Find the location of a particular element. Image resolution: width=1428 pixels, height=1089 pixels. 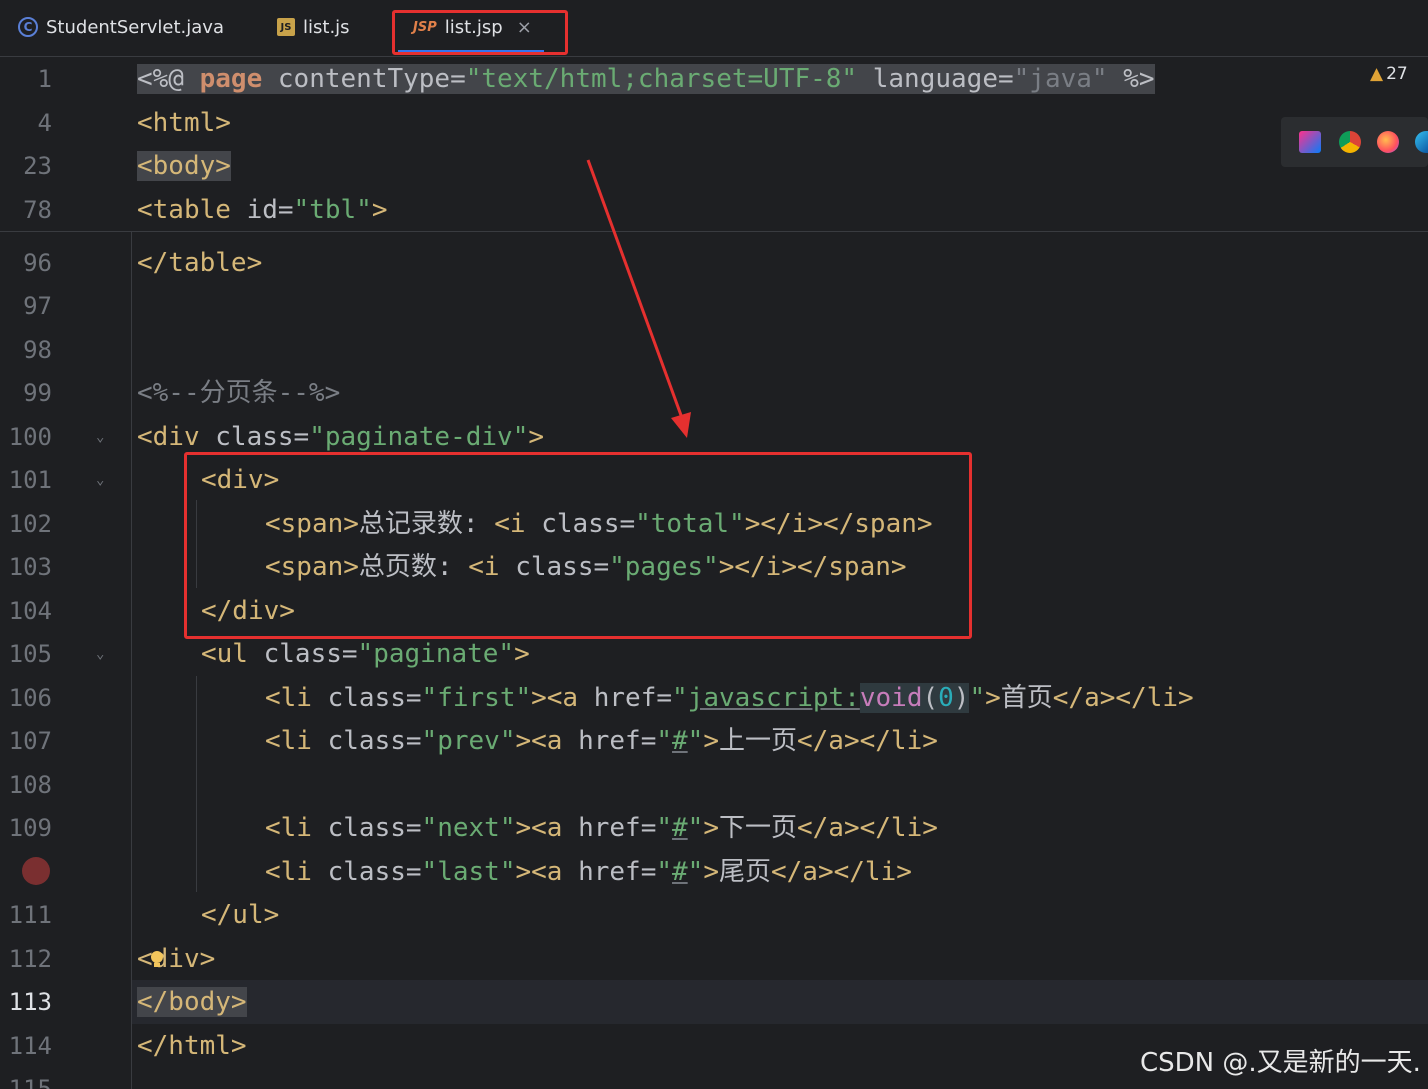

code-line-110: <li class="last"><a href="#">尾页</a></li> is located at coordinates (588, 872).